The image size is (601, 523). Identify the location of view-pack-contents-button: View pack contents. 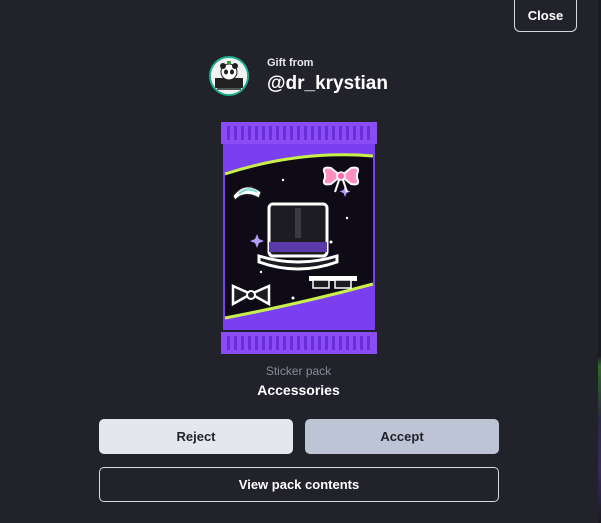
(299, 484).